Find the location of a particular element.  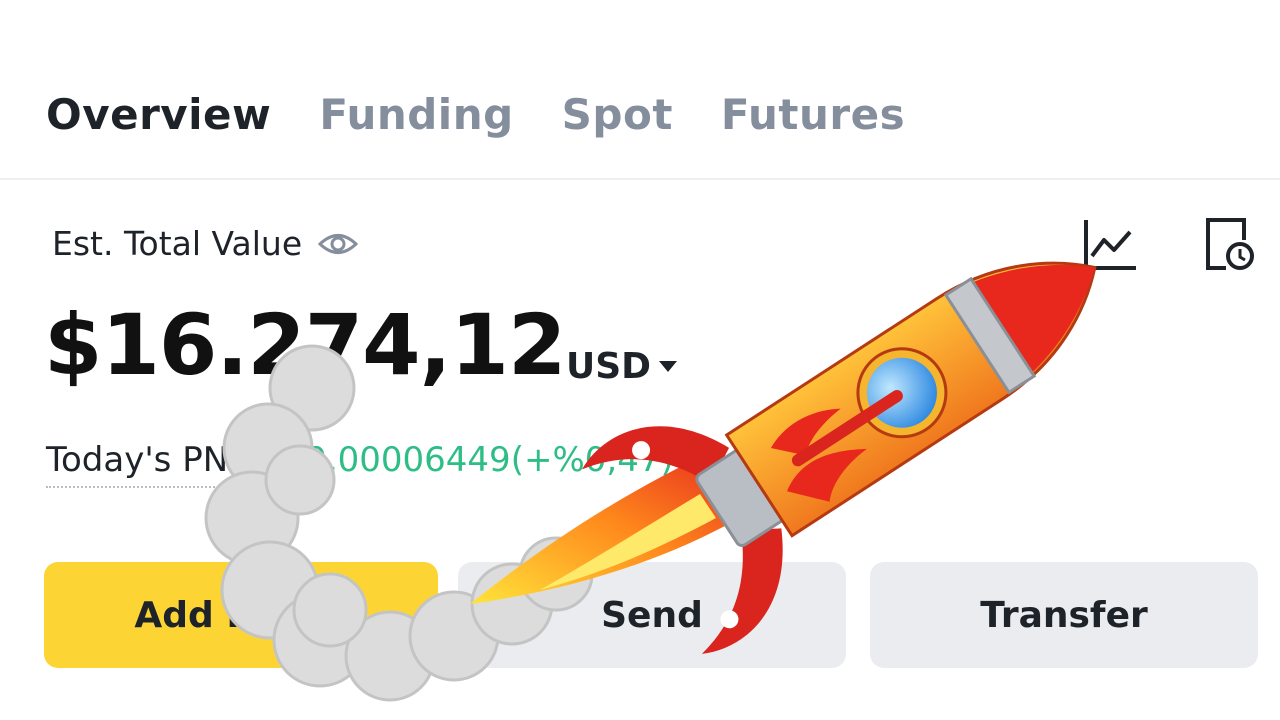

todays-pnl-label: Today's PNL is located at coordinates (147, 464).